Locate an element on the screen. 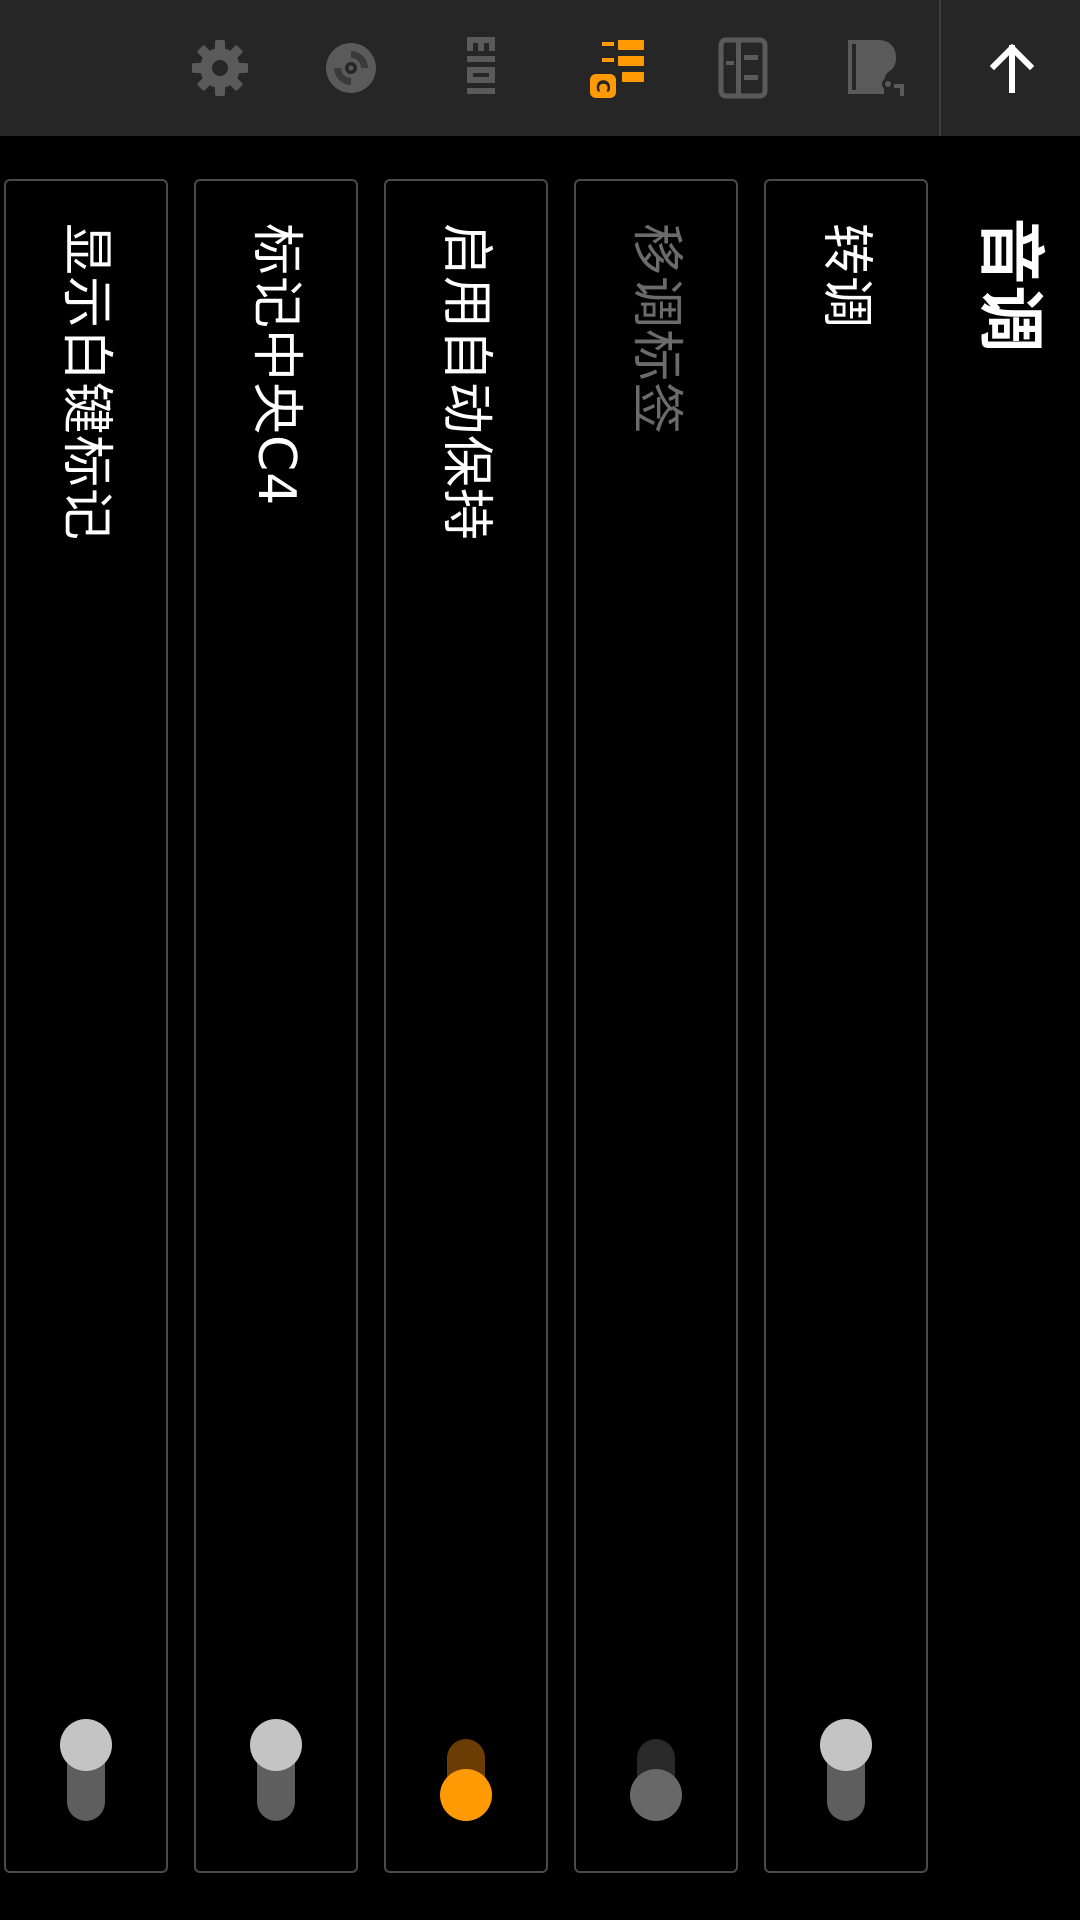 This screenshot has height=1920, width=1080. midi-button is located at coordinates (481, 68).